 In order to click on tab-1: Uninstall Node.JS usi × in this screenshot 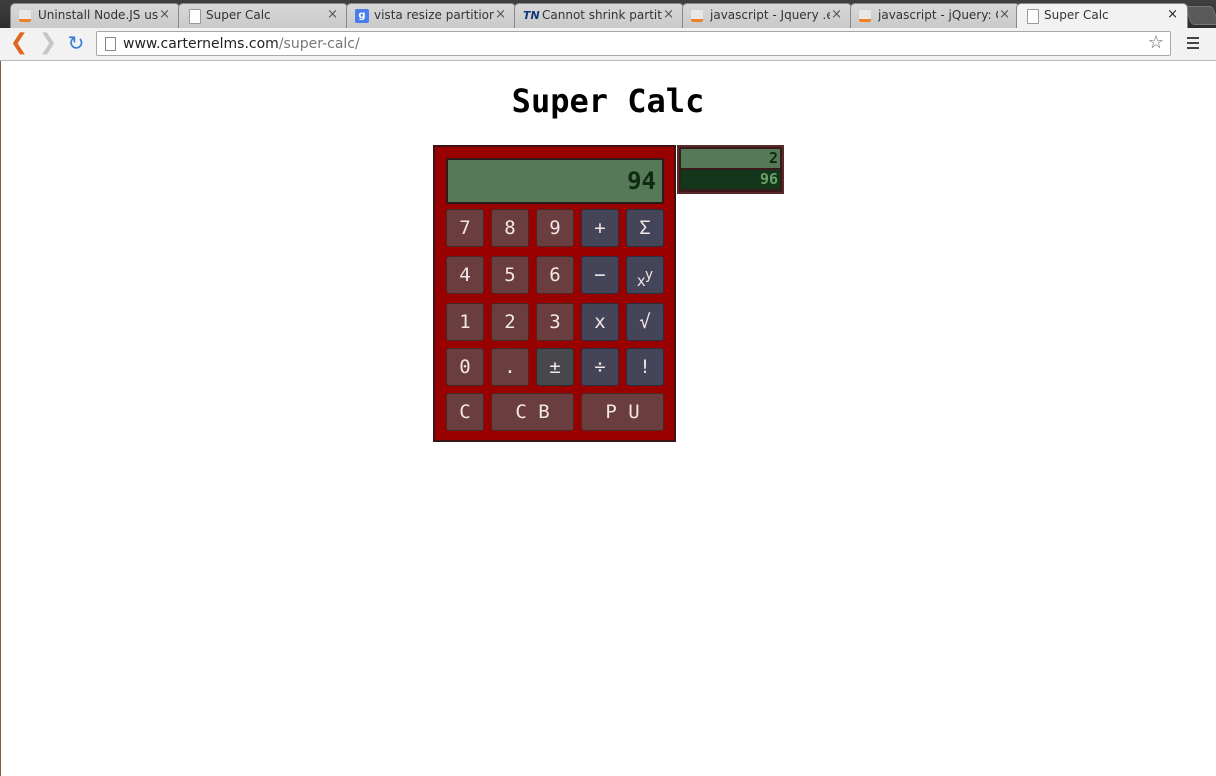, I will do `click(95, 15)`.